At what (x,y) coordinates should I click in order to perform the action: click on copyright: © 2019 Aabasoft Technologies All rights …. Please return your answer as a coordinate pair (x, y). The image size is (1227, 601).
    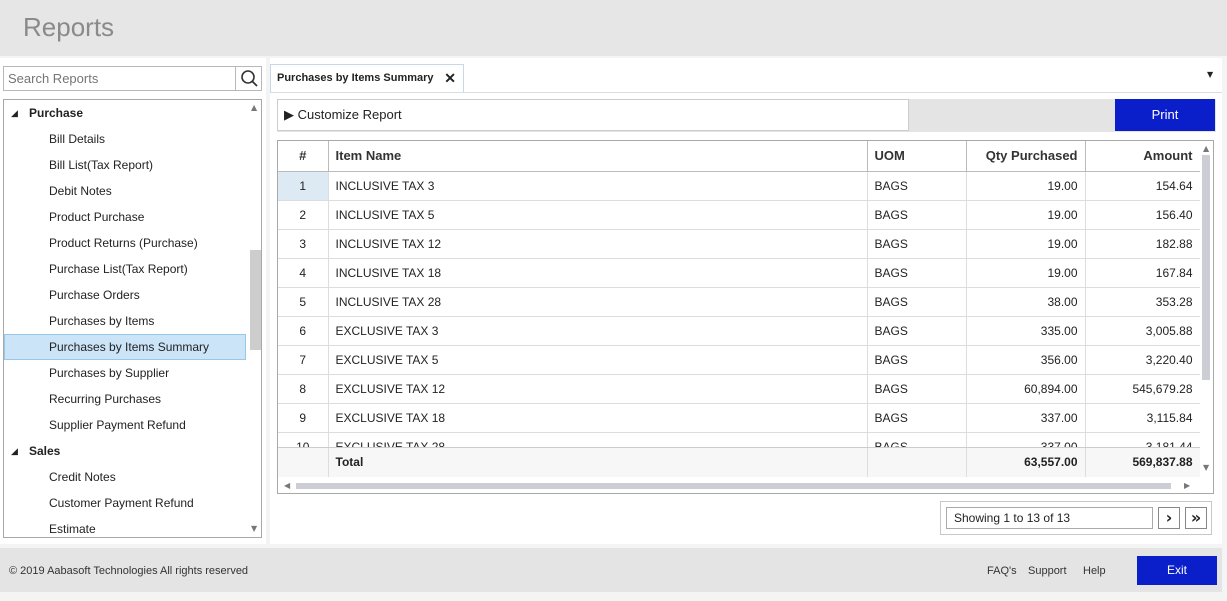
    Looking at the image, I should click on (129, 571).